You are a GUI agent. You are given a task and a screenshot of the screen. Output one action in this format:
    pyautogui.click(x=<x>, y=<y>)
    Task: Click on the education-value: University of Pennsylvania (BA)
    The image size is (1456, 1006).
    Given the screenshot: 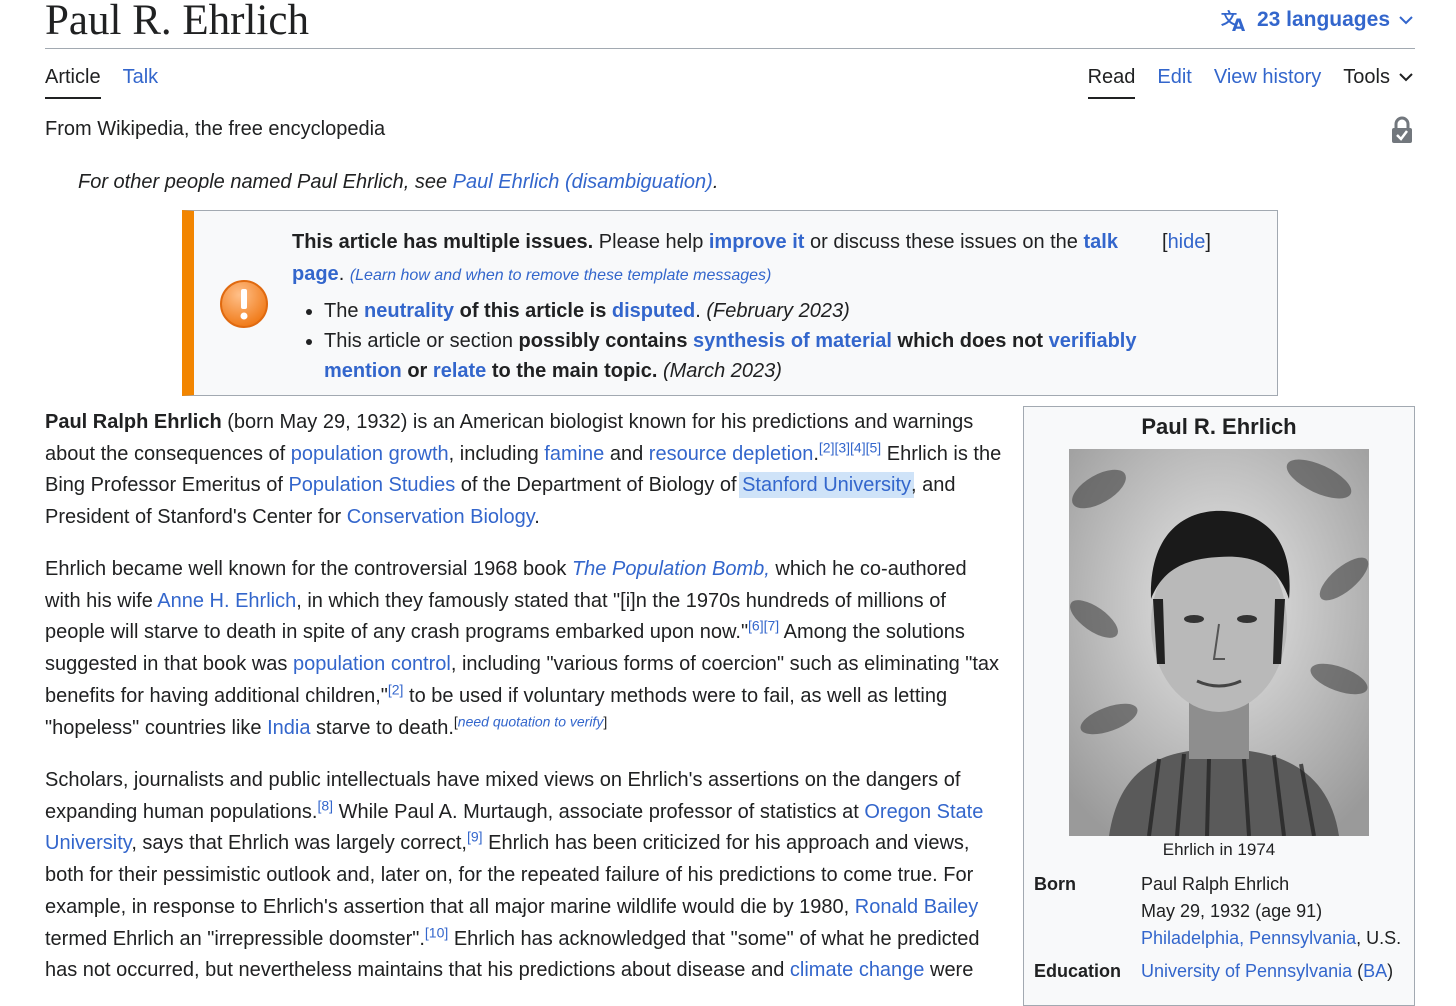 What is the action you would take?
    pyautogui.click(x=1267, y=971)
    